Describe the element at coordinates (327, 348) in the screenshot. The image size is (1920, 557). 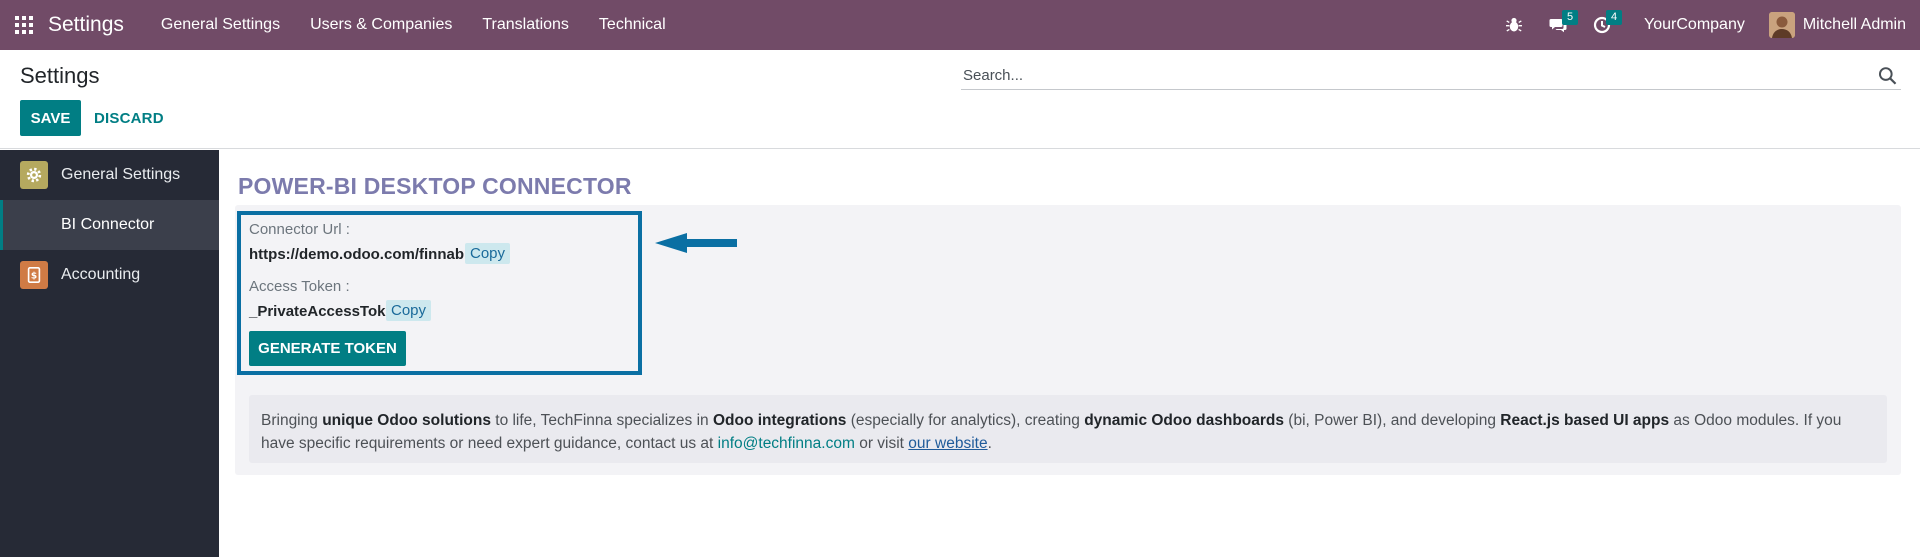
I see `generate-token-button: GENERATE TOKEN` at that location.